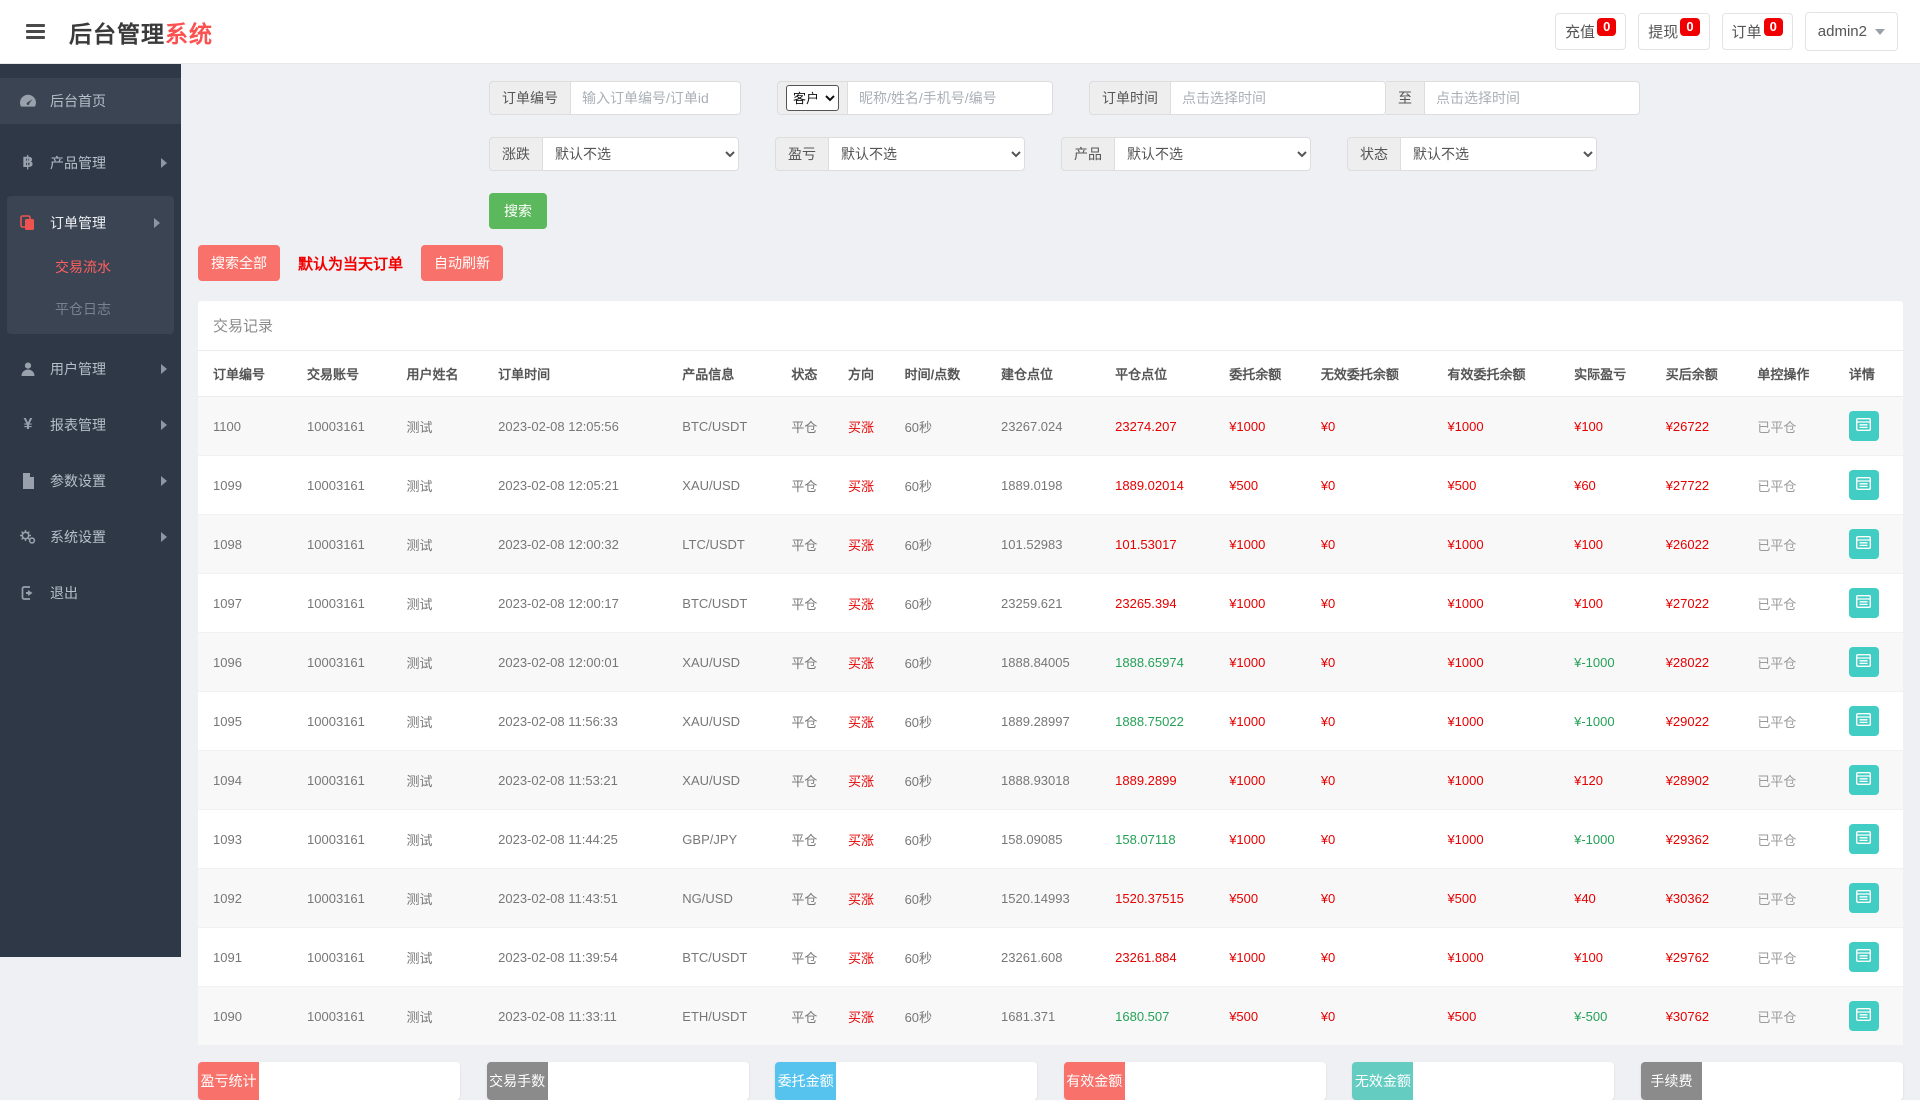  I want to click on cell-balance-after: ¥28902, so click(1704, 780).